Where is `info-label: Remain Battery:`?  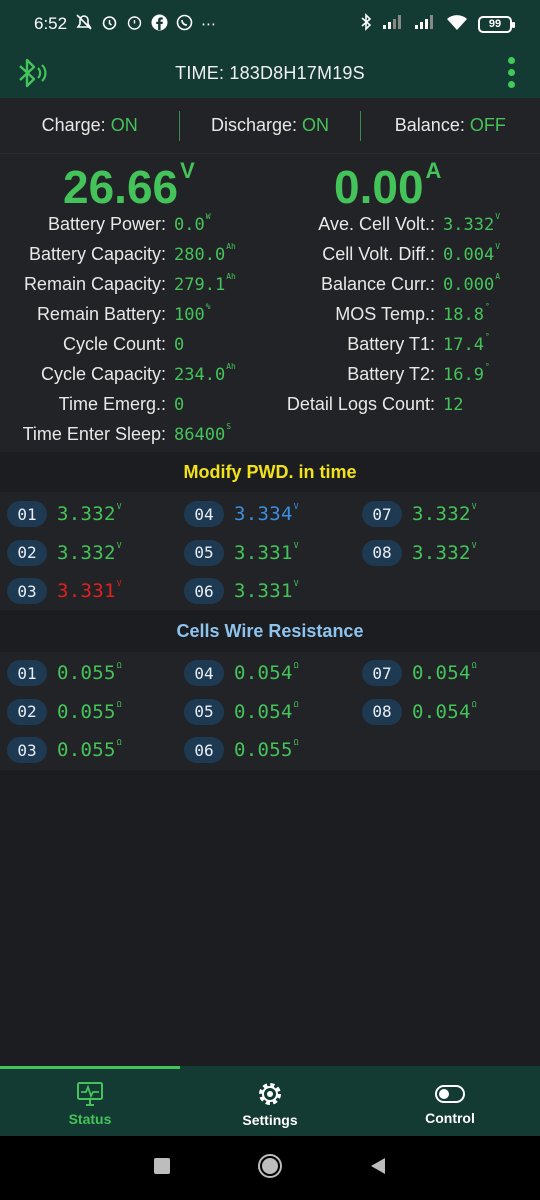
info-label: Remain Battery: is located at coordinates (101, 314).